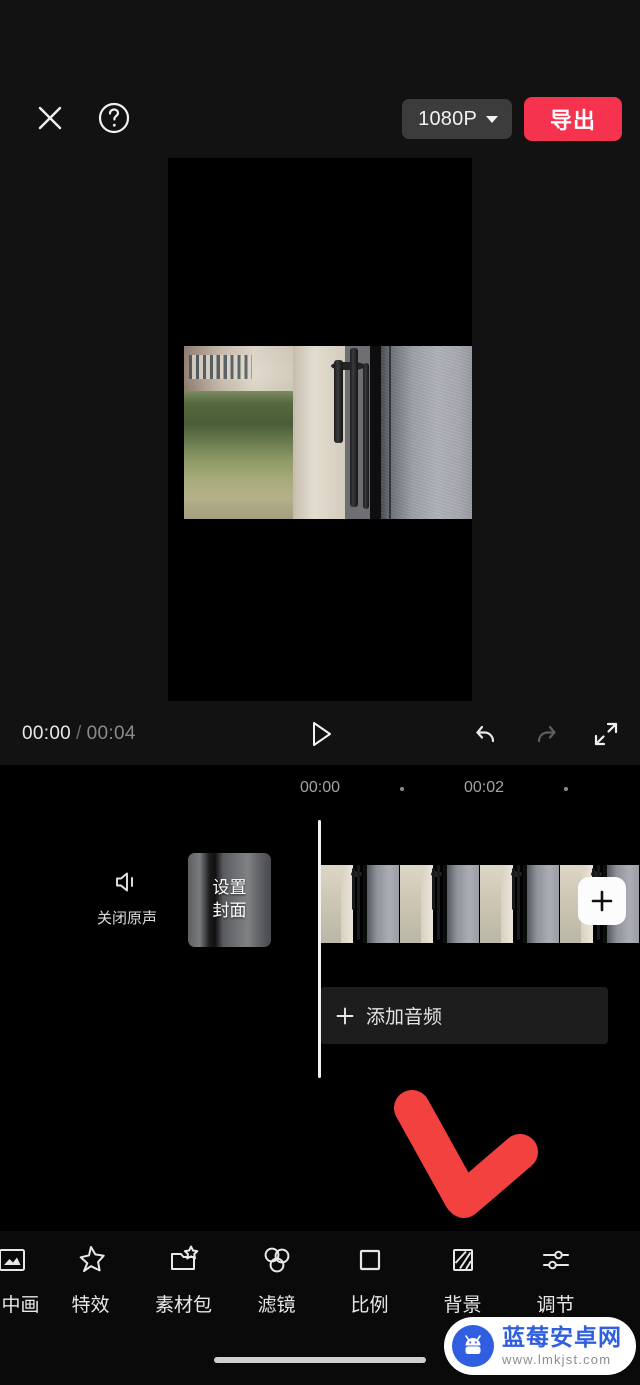  I want to click on playhead-handle, so click(319, 949).